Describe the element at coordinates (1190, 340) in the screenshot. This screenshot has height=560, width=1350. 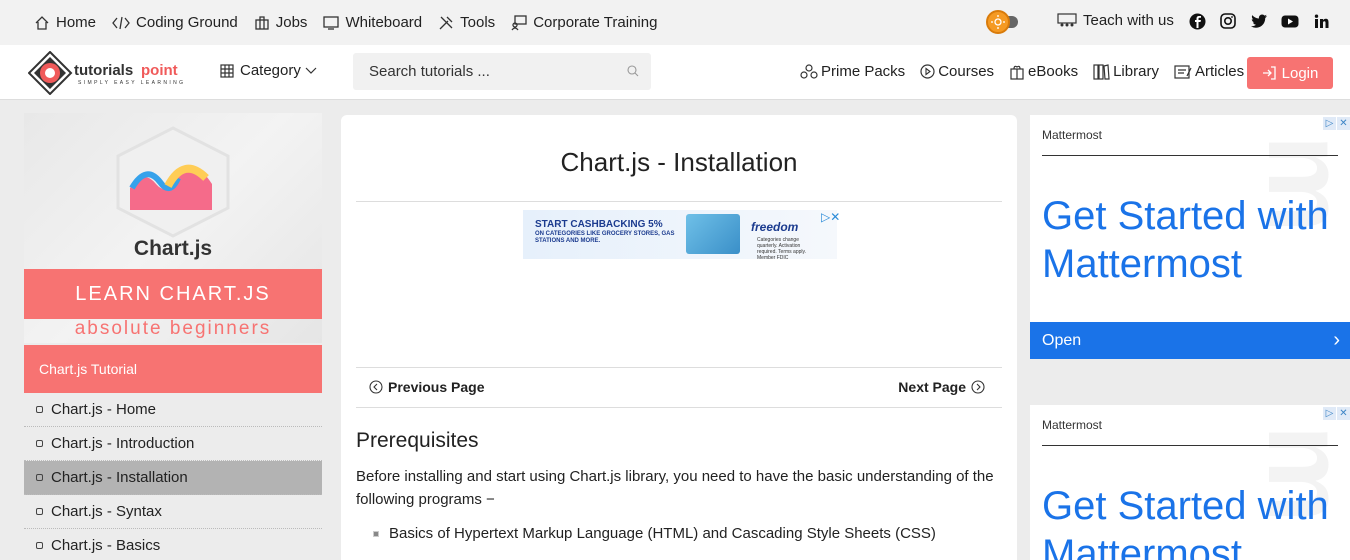
I see `ad-open-button: Open ›` at that location.